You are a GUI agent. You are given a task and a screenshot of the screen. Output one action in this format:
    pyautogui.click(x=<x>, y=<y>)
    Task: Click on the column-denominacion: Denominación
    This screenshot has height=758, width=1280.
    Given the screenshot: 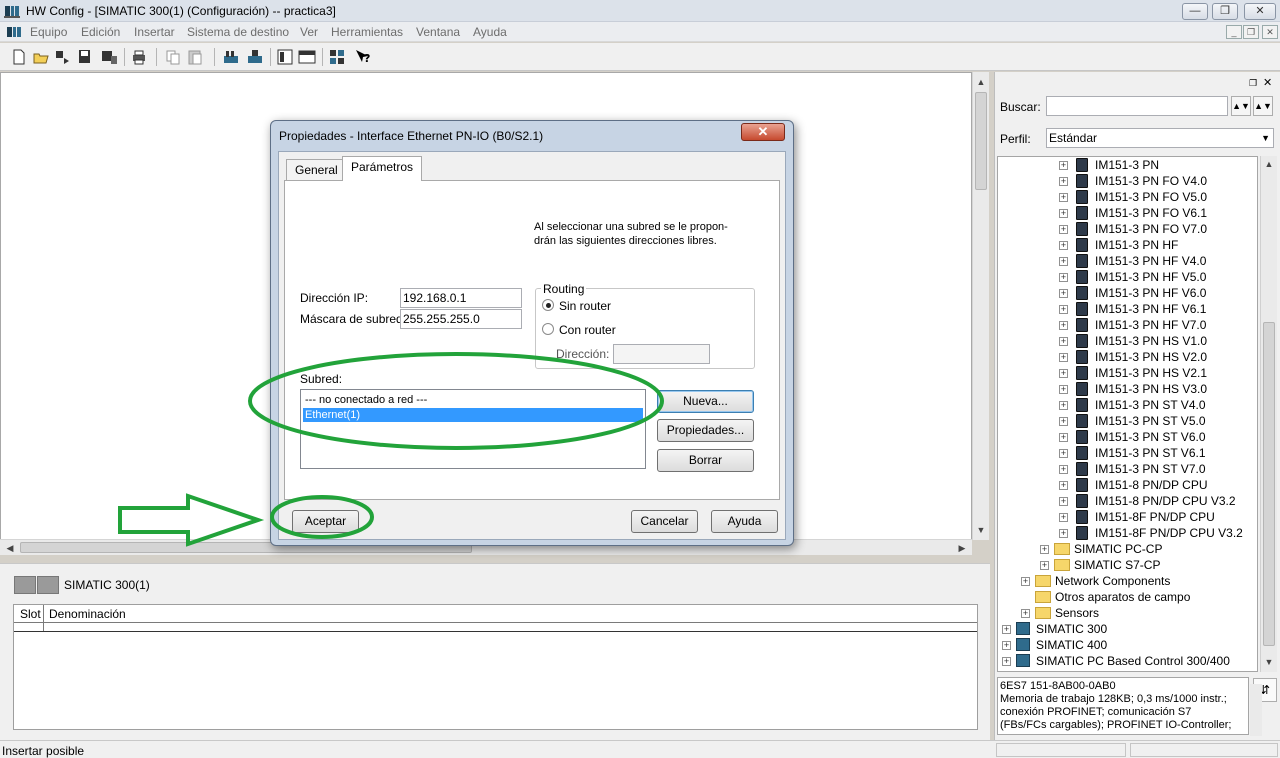 What is the action you would take?
    pyautogui.click(x=87, y=614)
    